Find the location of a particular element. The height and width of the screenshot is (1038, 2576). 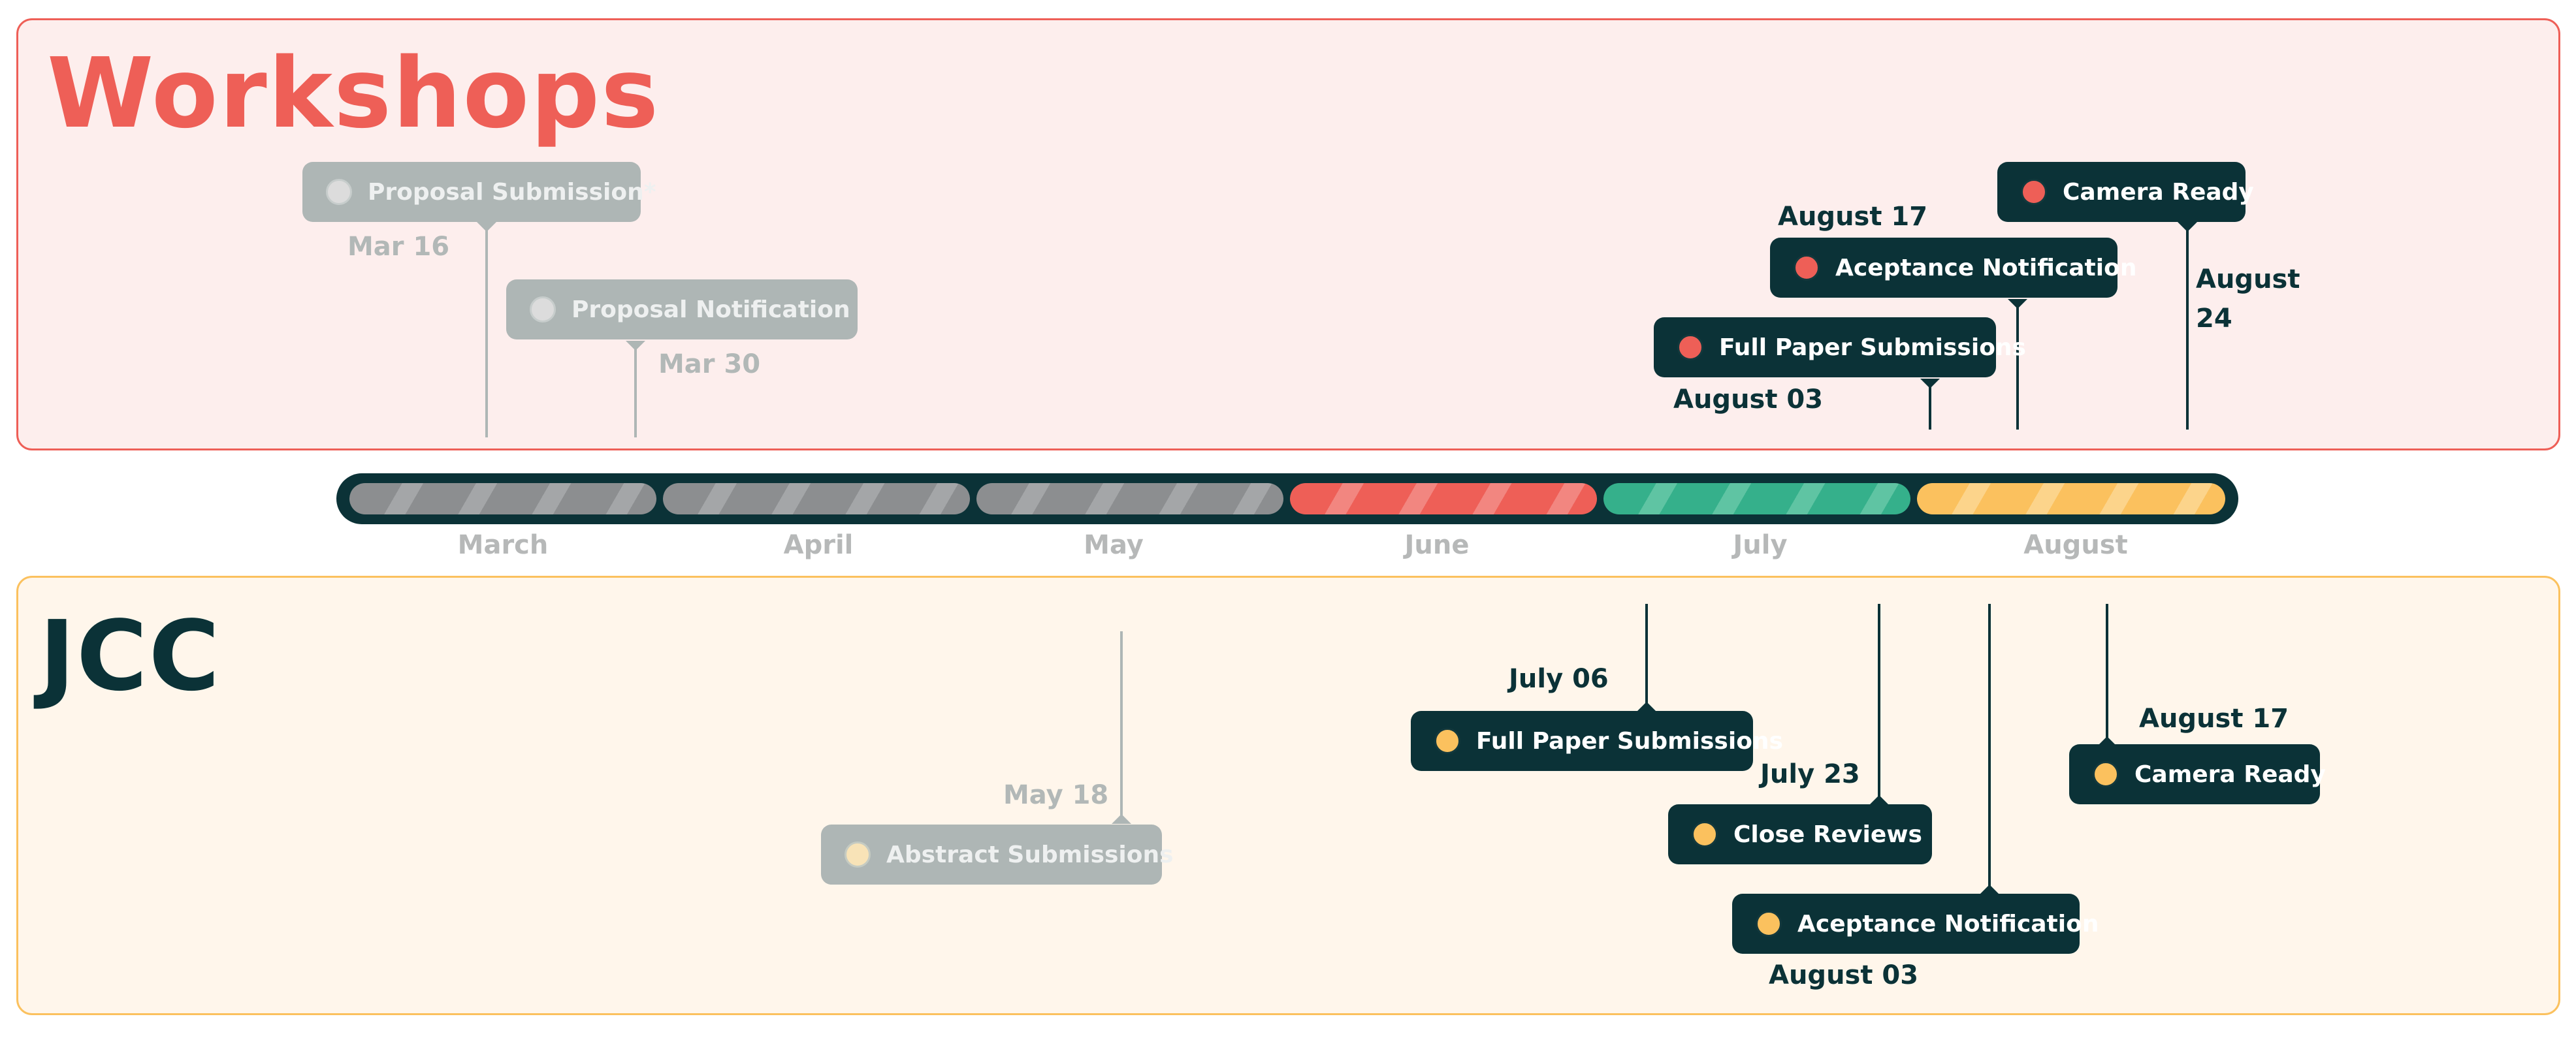

month-label-july: July is located at coordinates (1760, 545).